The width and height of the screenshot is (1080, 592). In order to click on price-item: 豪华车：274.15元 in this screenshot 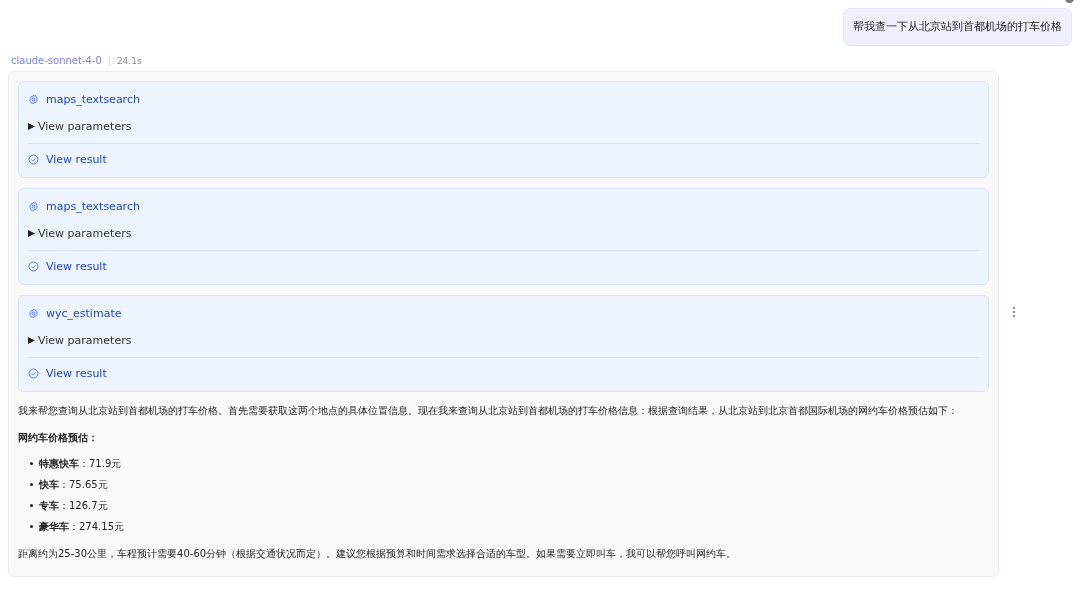, I will do `click(81, 527)`.